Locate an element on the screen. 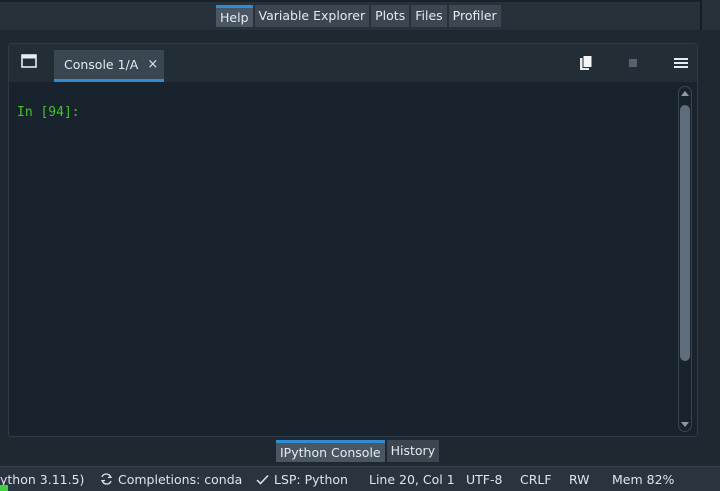 This screenshot has height=491, width=720. eol-status: CRLF is located at coordinates (536, 479).